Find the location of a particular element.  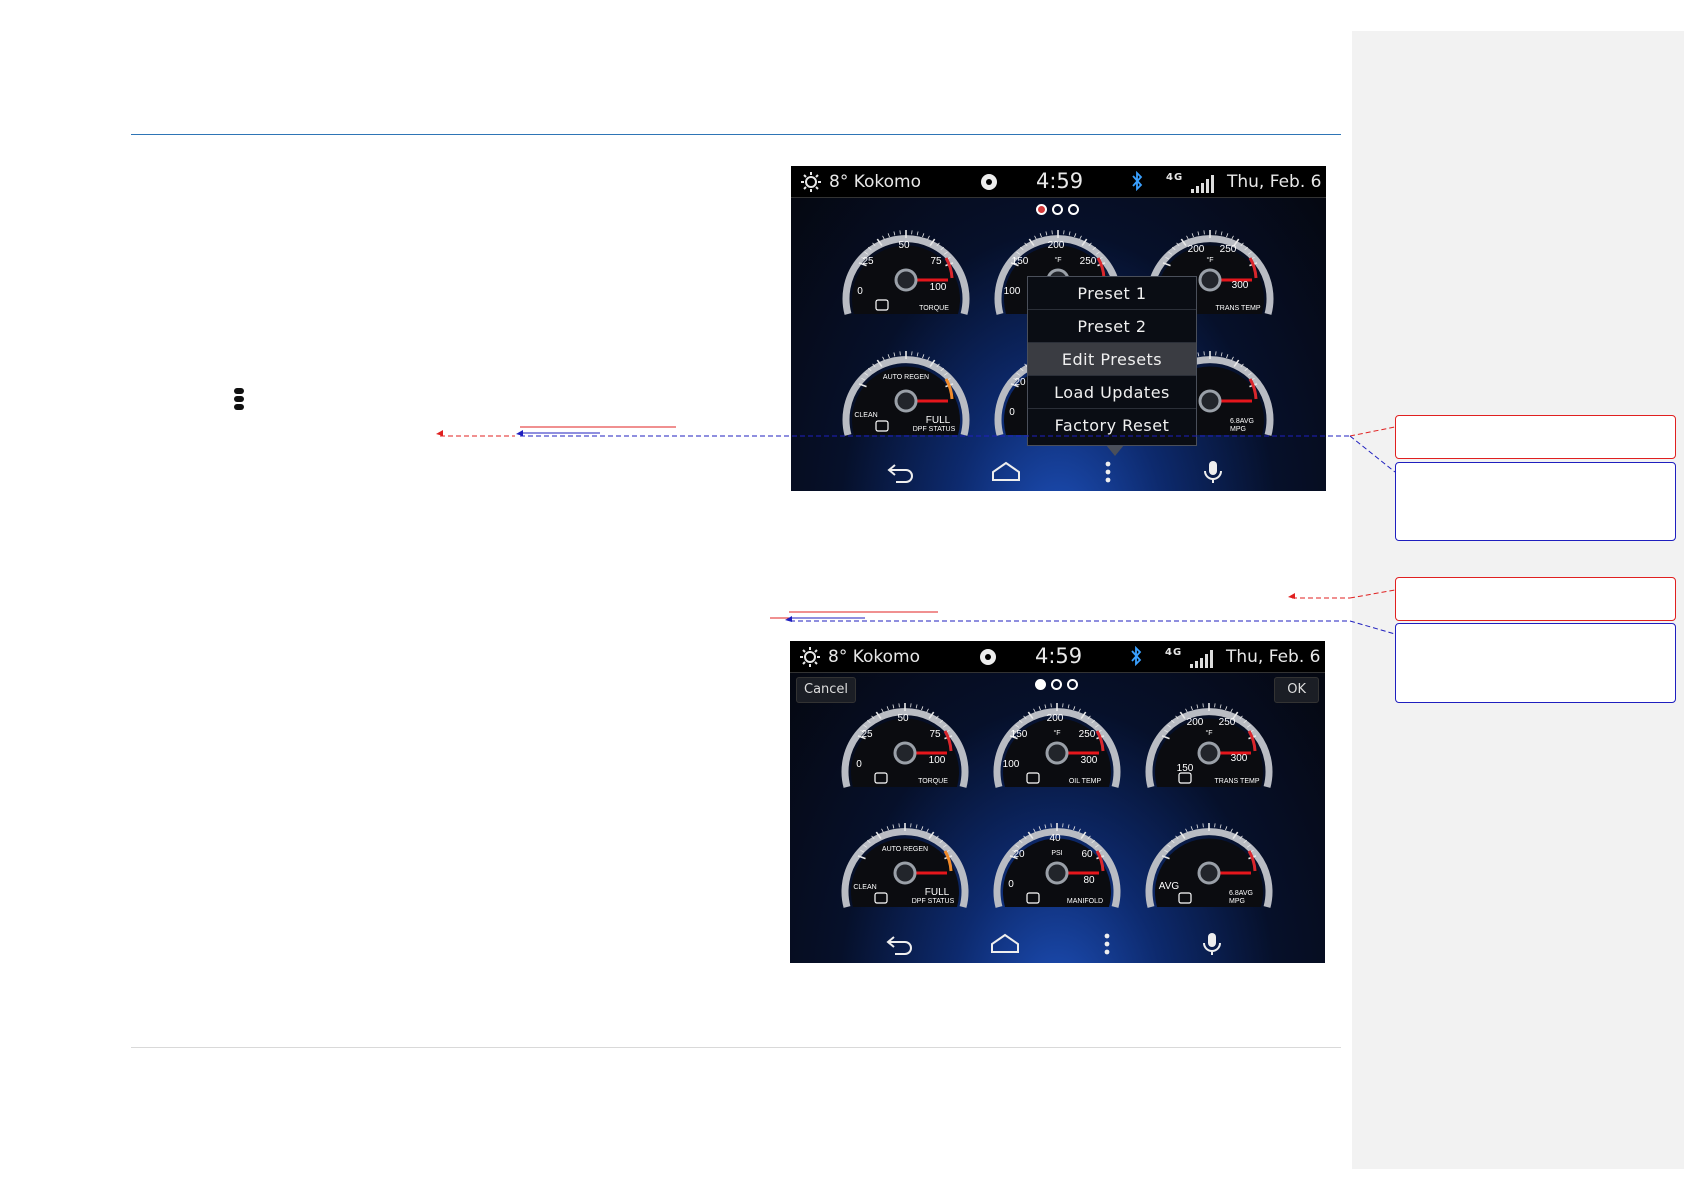

eye-icon is located at coordinates (989, 182).